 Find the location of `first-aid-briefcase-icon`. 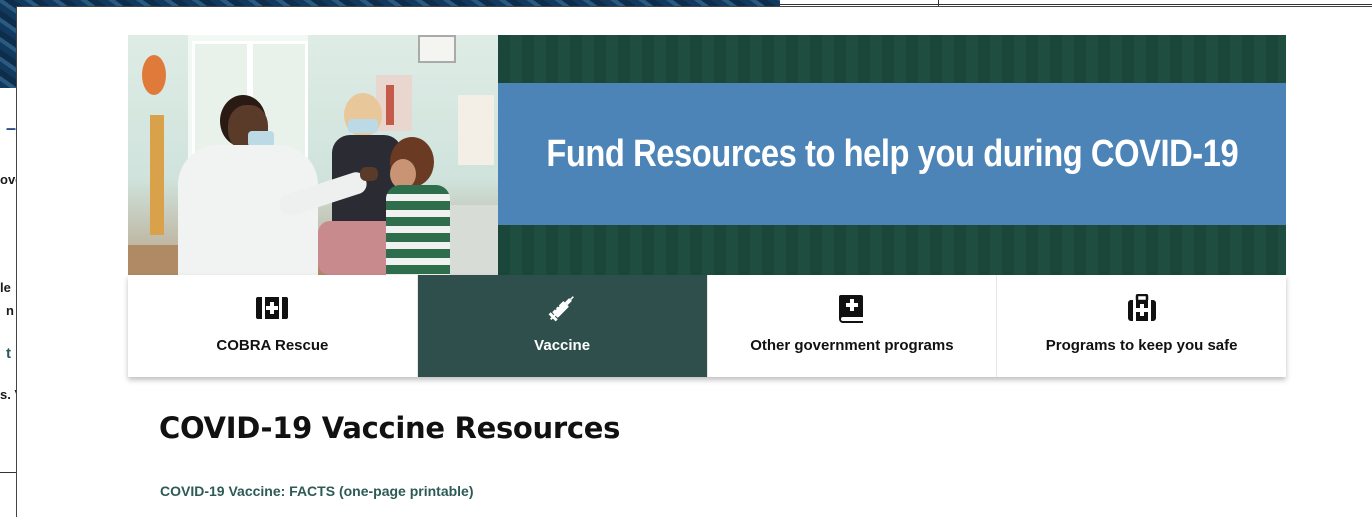

first-aid-briefcase-icon is located at coordinates (1142, 308).